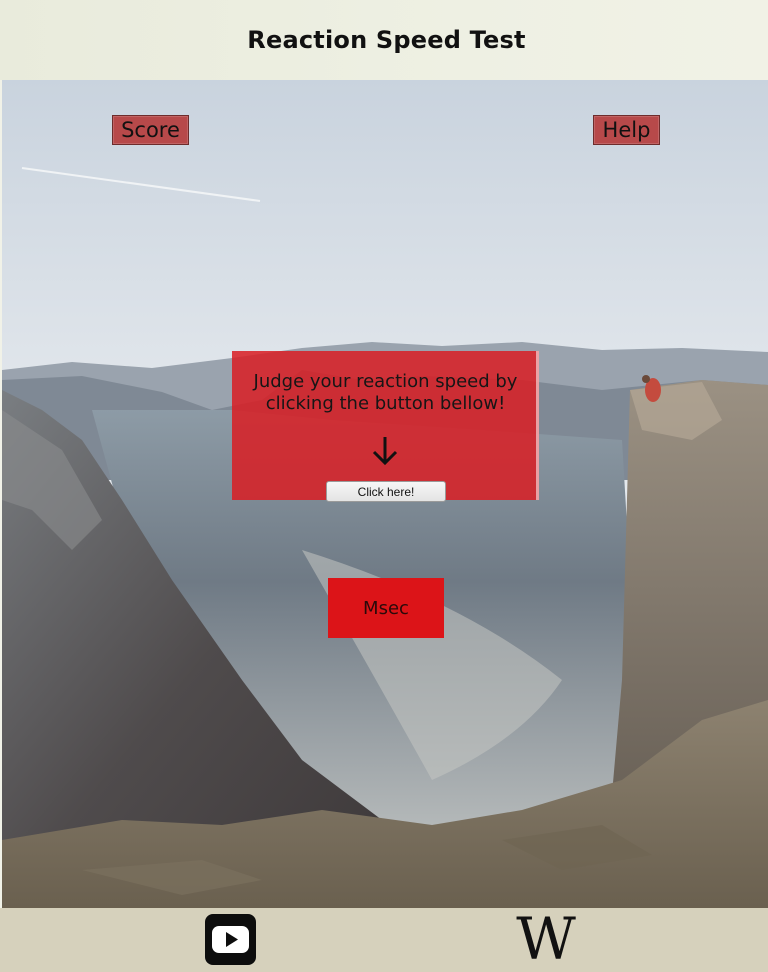 Image resolution: width=768 pixels, height=972 pixels. I want to click on msec-label: Msec, so click(386, 608).